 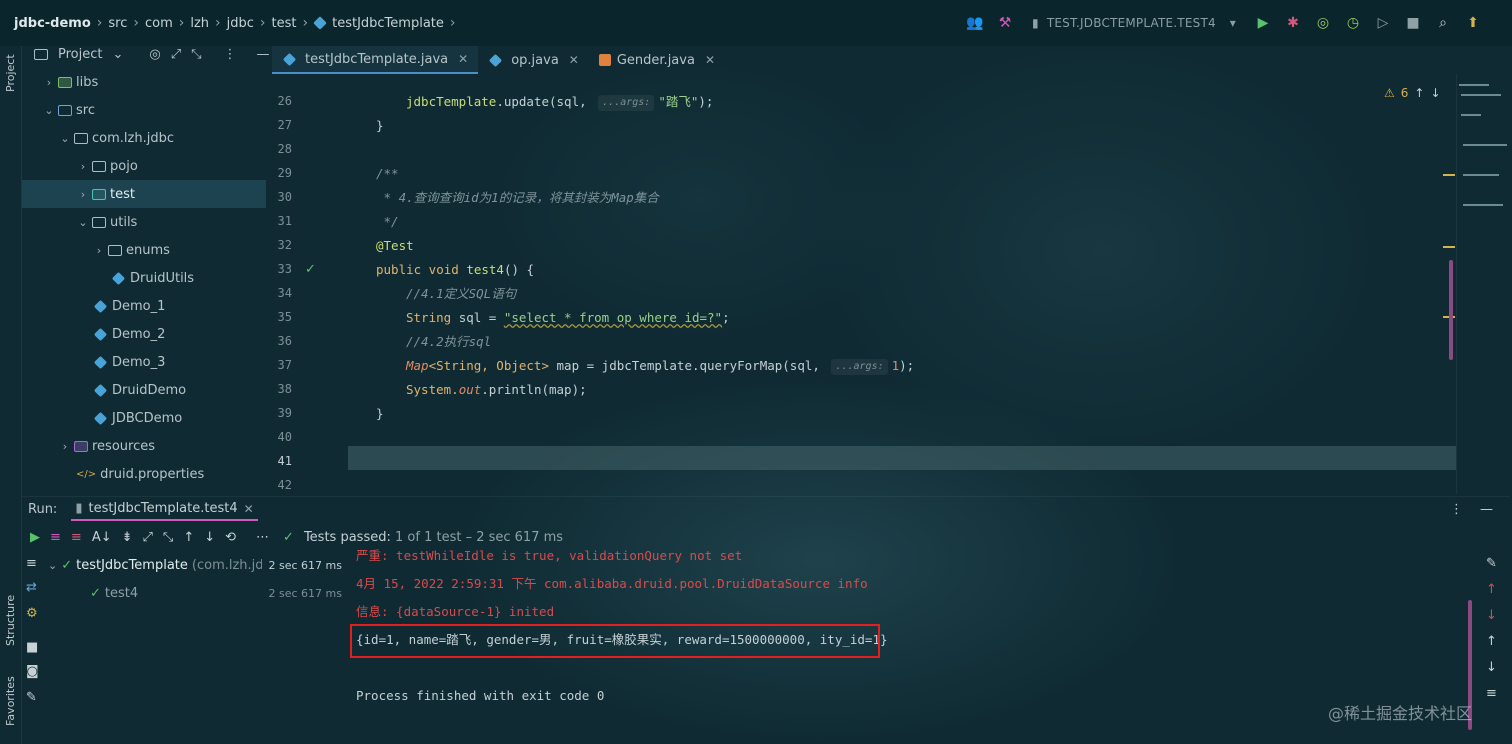 I want to click on tree-item-utils: ⌄ utils, so click(x=144, y=222).